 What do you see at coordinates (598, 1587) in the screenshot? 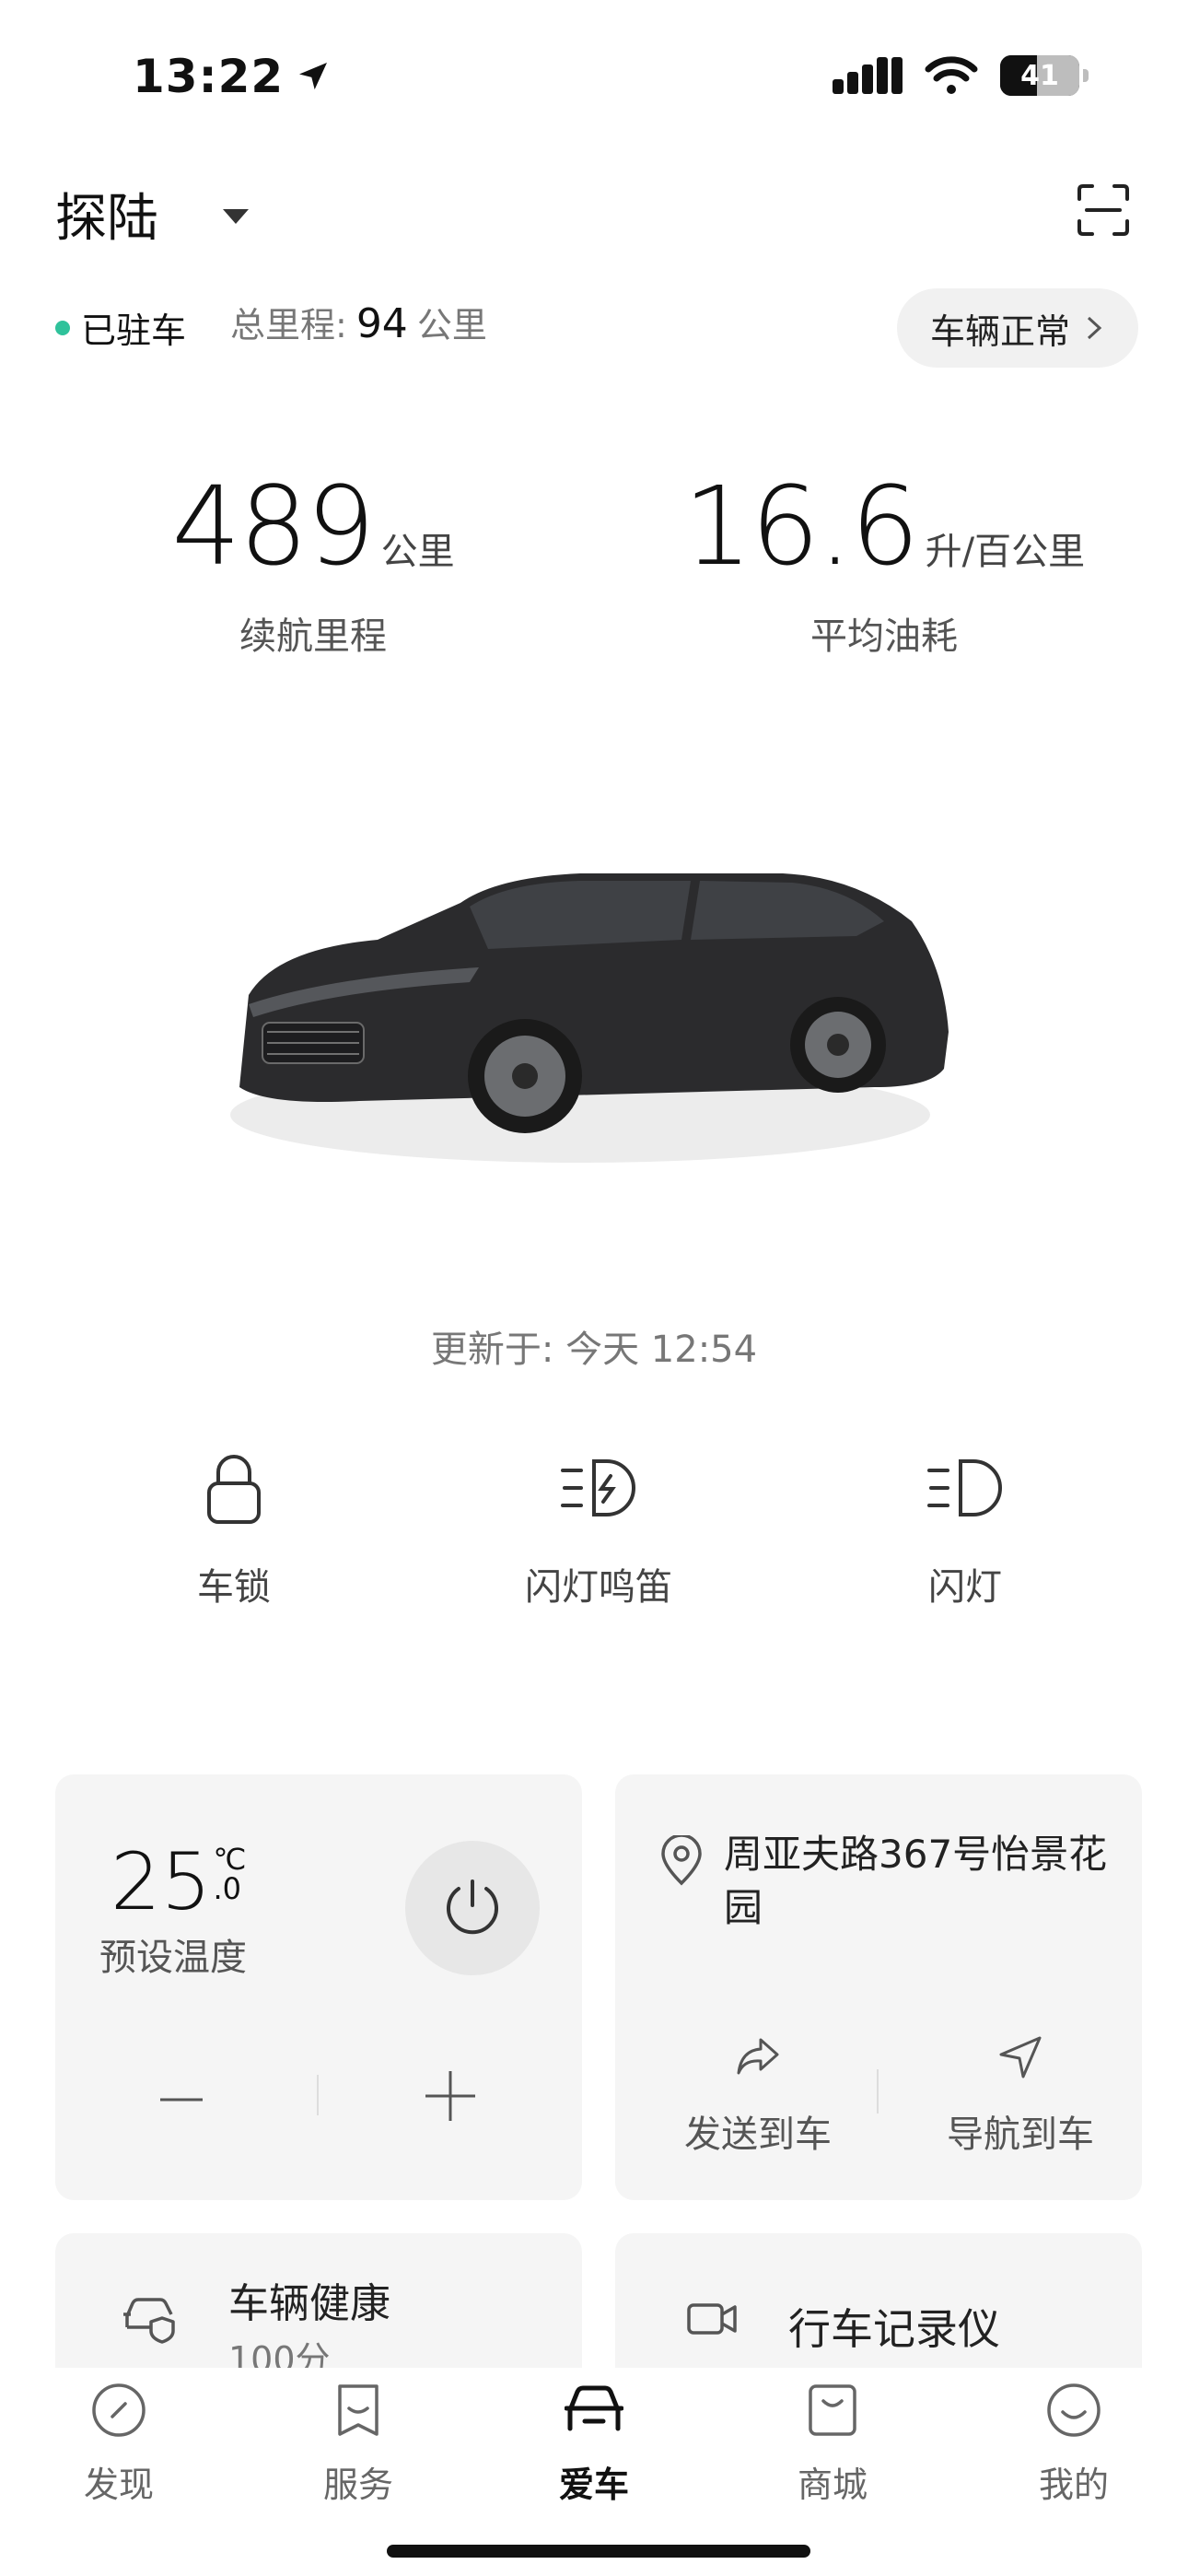
I see `flash-horn-label: 闪灯鸣笛` at bounding box center [598, 1587].